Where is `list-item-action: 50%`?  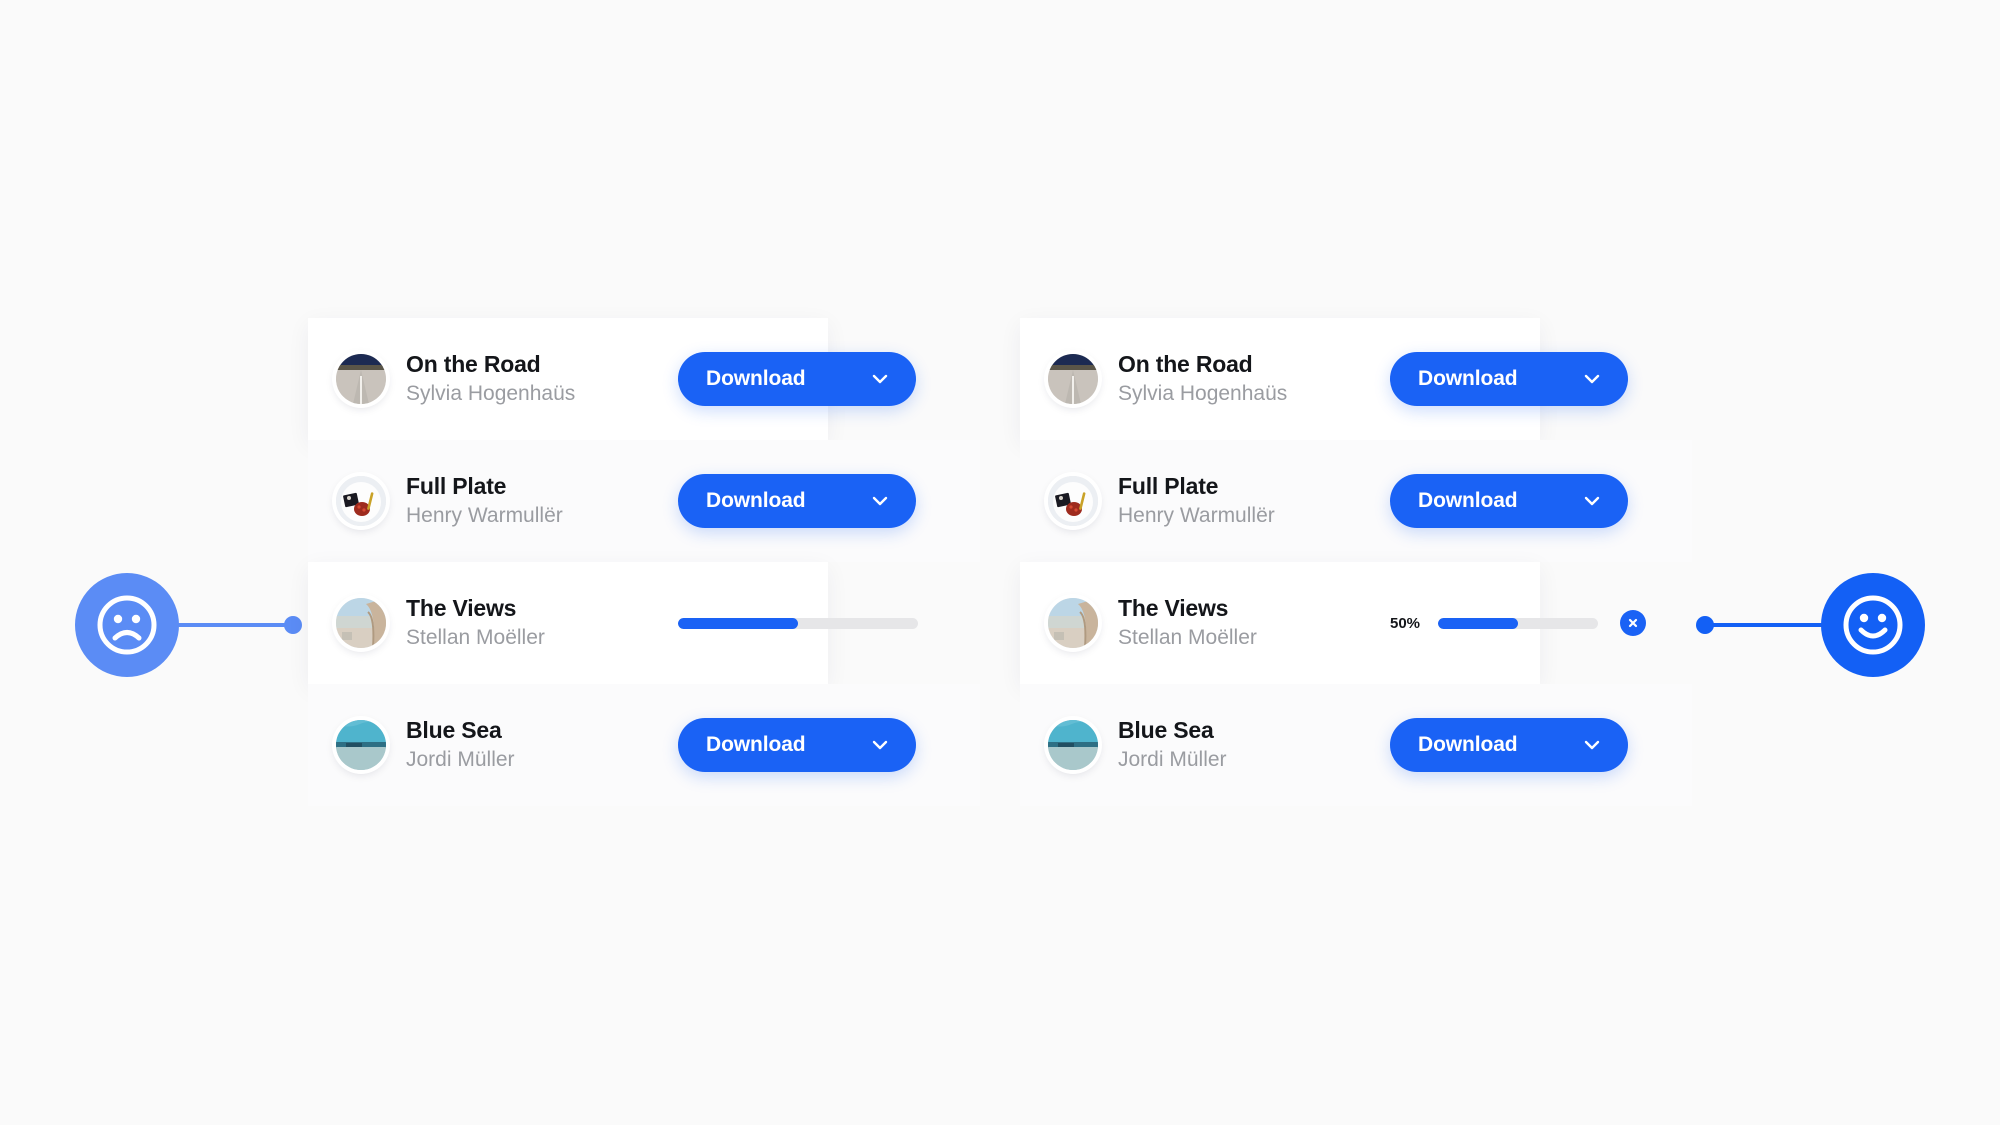
list-item-action: 50% is located at coordinates (1518, 623).